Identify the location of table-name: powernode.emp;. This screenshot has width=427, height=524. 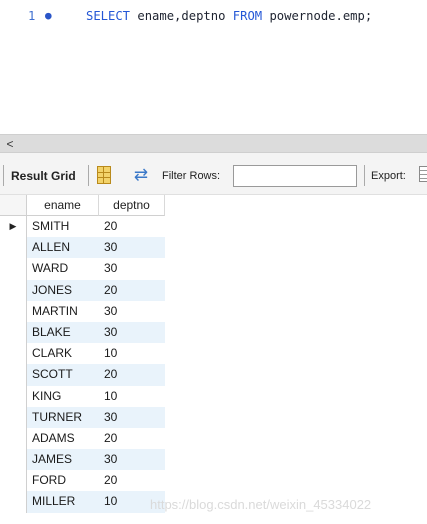
(317, 16).